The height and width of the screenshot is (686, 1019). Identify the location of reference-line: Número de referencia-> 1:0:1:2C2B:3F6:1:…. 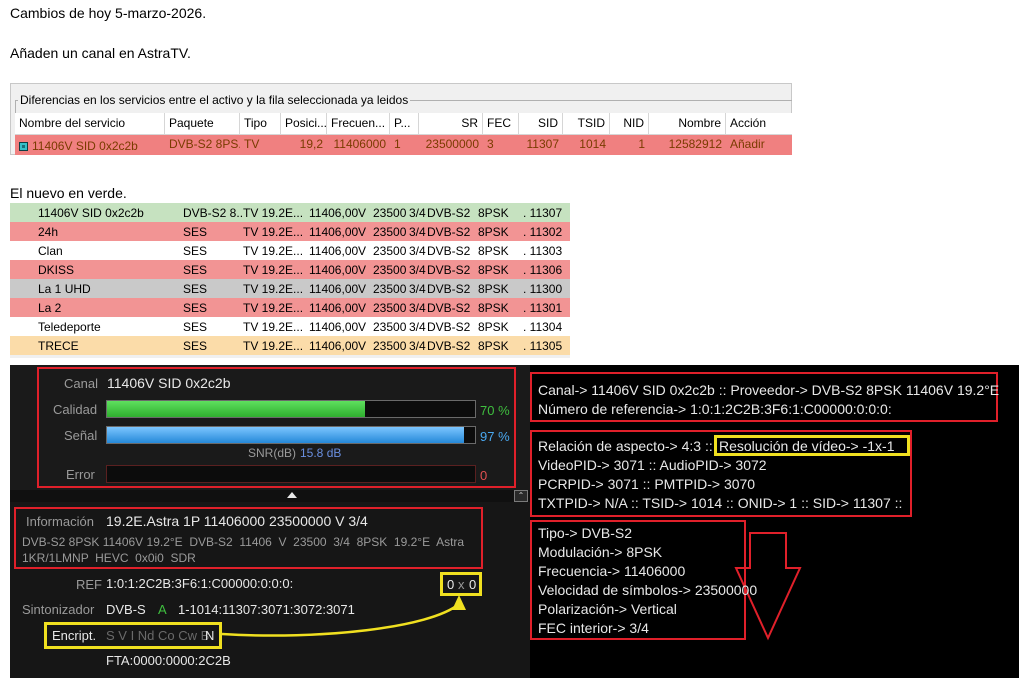
(715, 409).